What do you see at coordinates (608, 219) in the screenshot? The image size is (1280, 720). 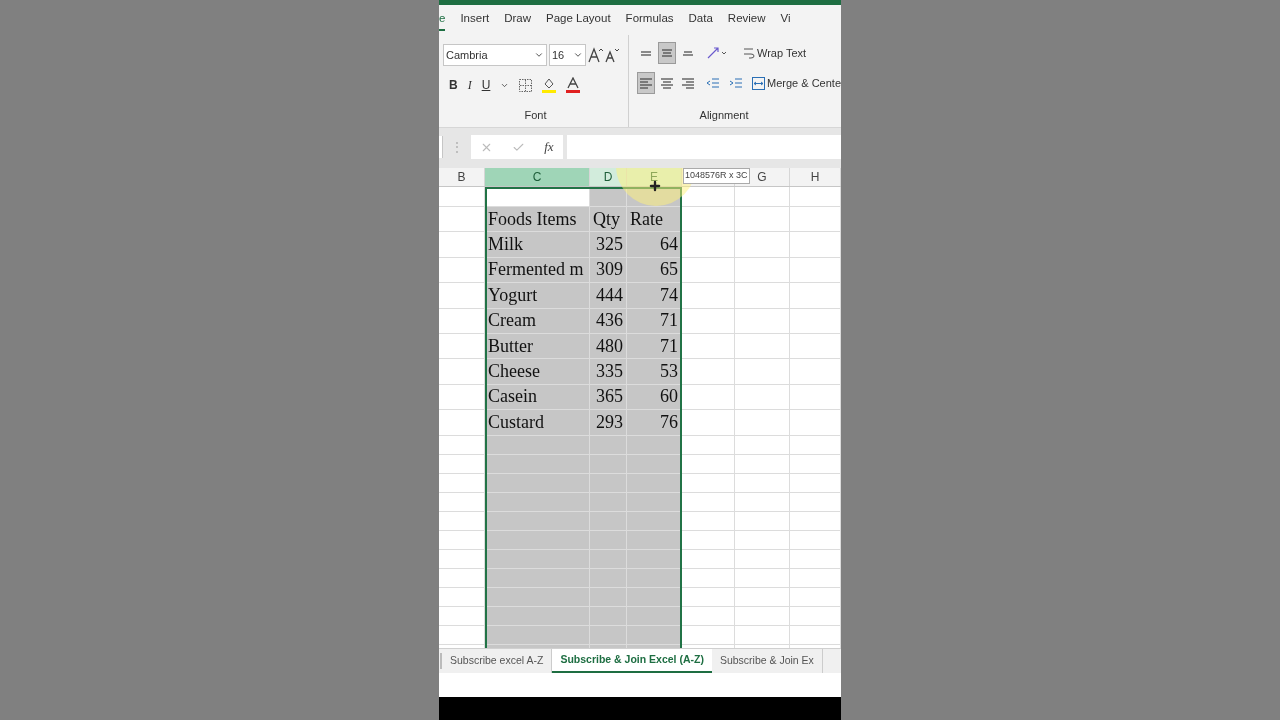 I see `table-cell: Qty` at bounding box center [608, 219].